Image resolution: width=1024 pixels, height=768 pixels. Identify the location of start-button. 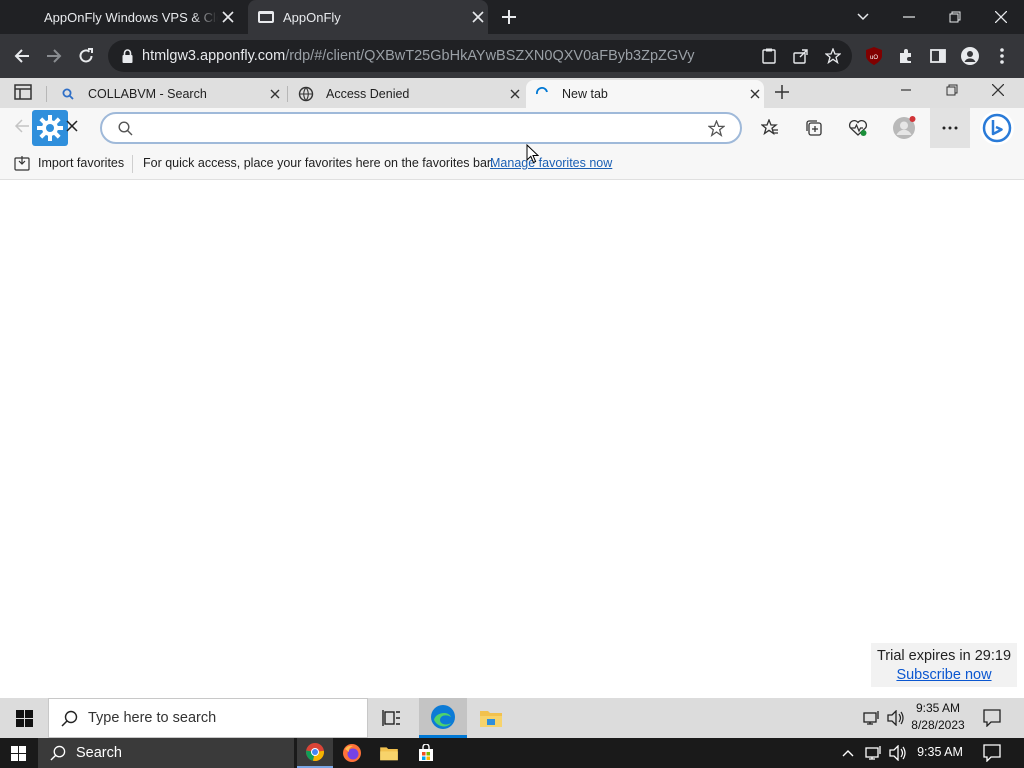
(24, 718).